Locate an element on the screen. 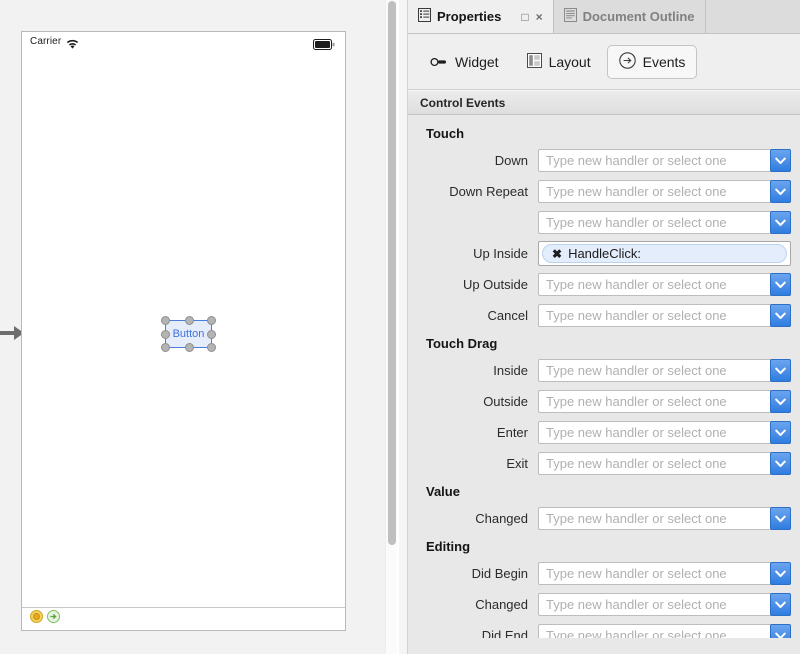  event-row: Cancel Type new handler or select one is located at coordinates (604, 315).